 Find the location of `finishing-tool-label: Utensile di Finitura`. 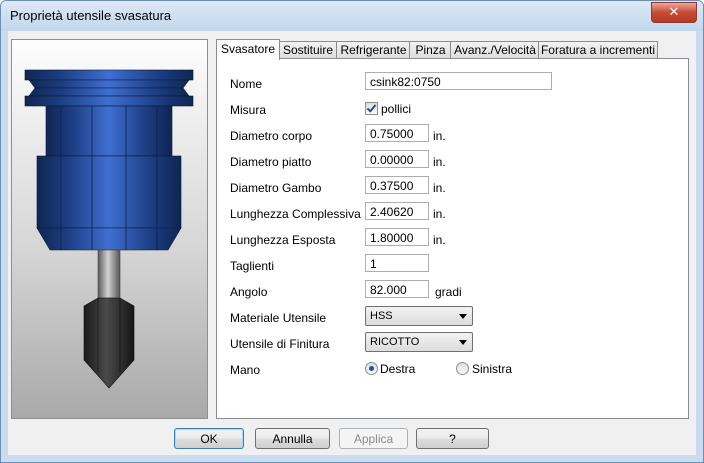

finishing-tool-label: Utensile di Finitura is located at coordinates (280, 344).